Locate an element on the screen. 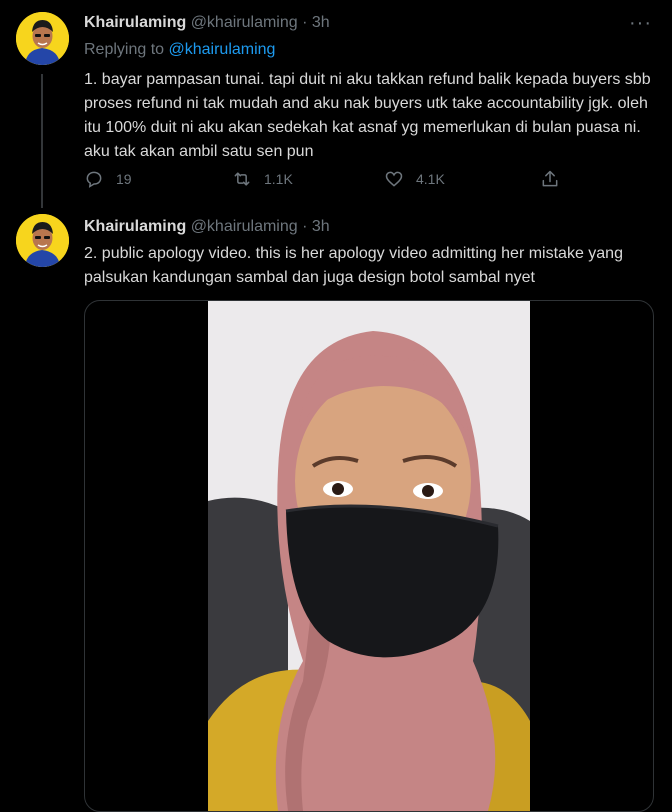 The image size is (672, 812). replying-prefix: Replying to is located at coordinates (124, 49).